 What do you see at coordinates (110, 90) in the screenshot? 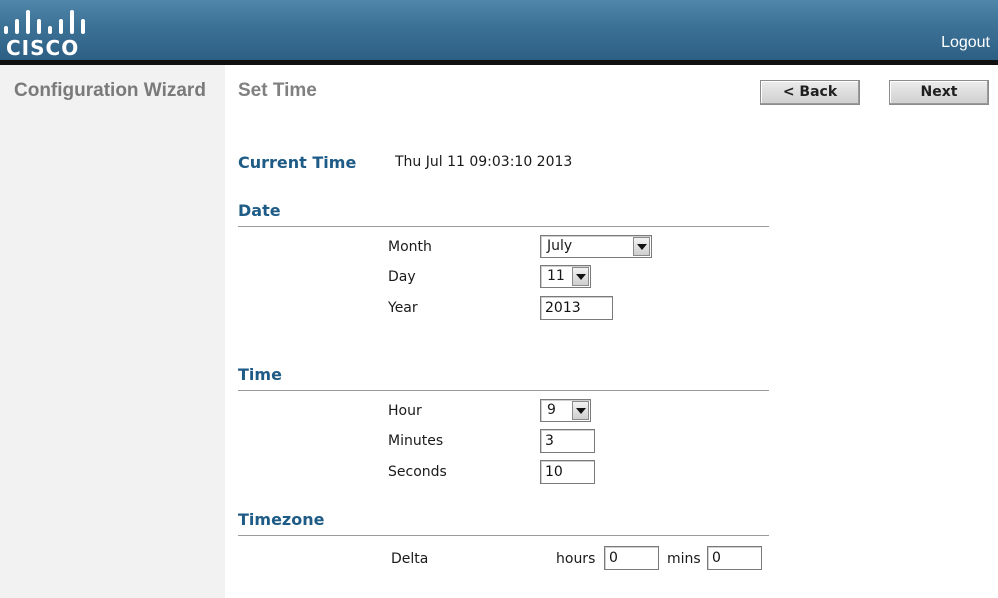
I see `sidebar-title: Configuration Wizard` at bounding box center [110, 90].